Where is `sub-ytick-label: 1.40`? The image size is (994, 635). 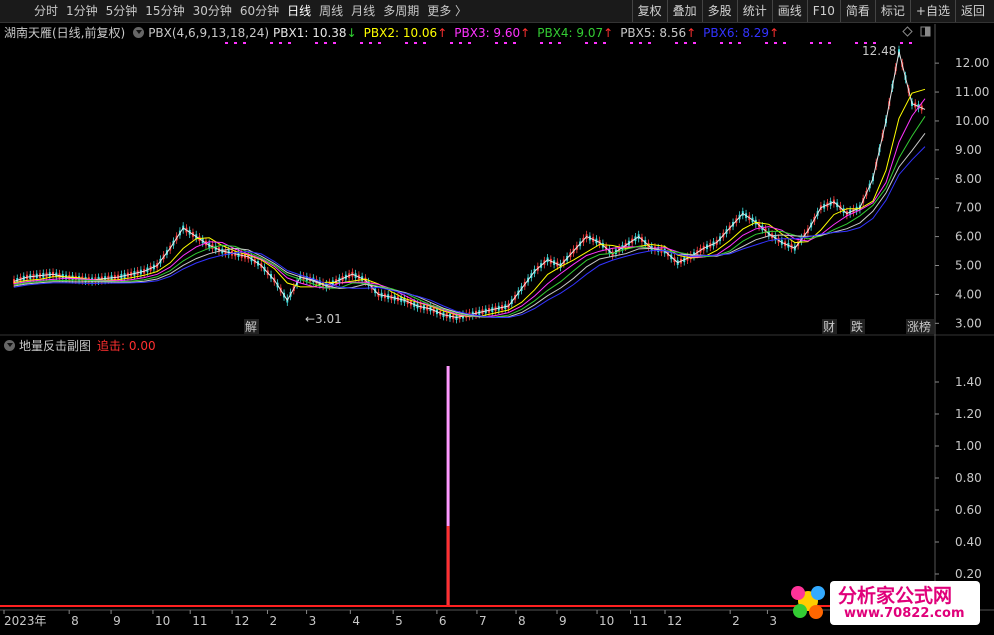
sub-ytick-label: 1.40 is located at coordinates (968, 382).